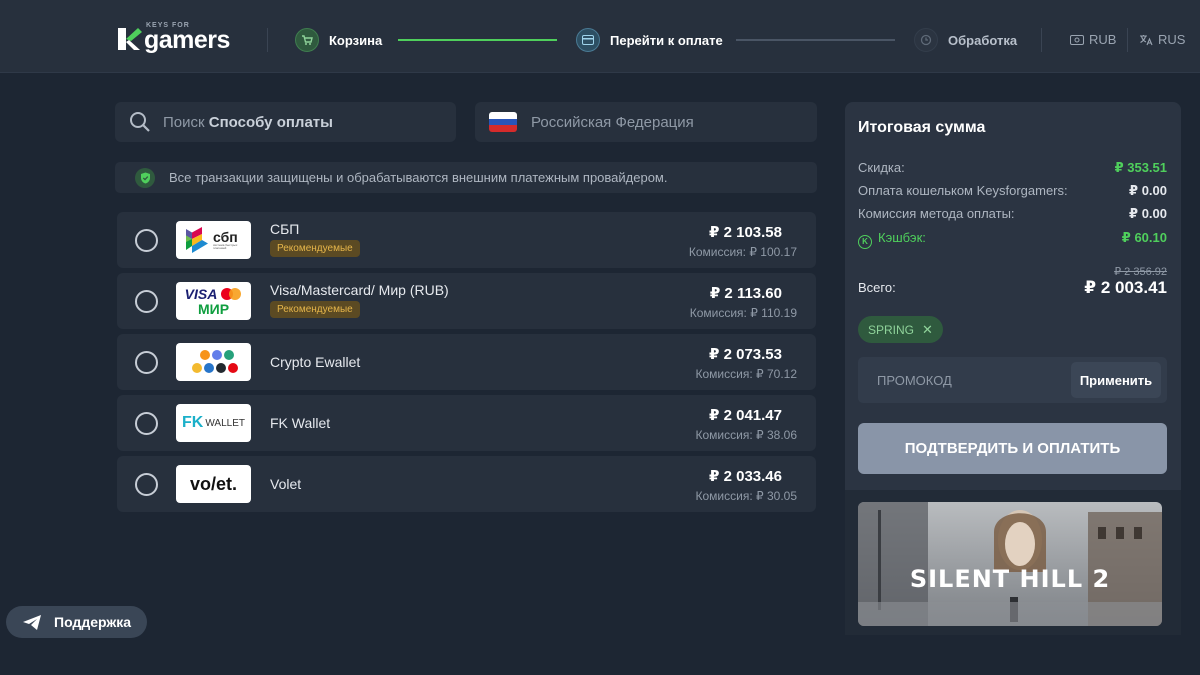 The image size is (1200, 675). Describe the element at coordinates (1012, 380) in the screenshot. I see `promo-code-field: ПРОМОКОД Применить` at that location.